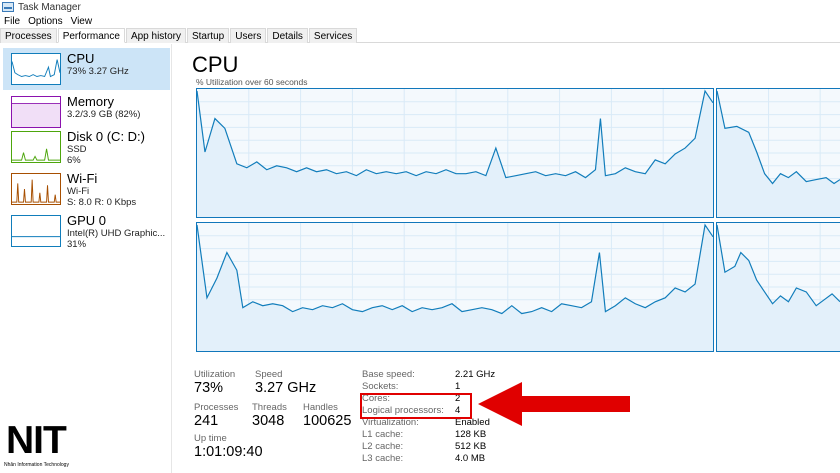  What do you see at coordinates (268, 421) in the screenshot?
I see `threads-value: 3048` at bounding box center [268, 421].